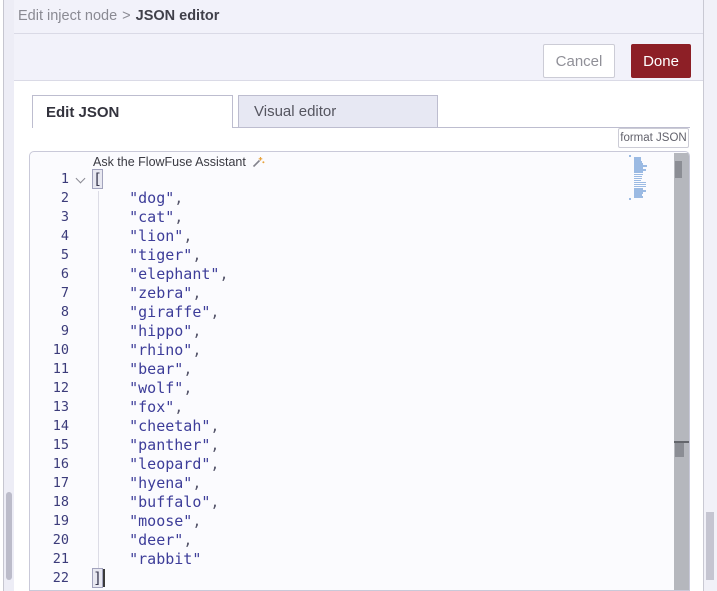 This screenshot has width=717, height=591. Describe the element at coordinates (352, 388) in the screenshot. I see `code-line: 12 "wolf",` at that location.